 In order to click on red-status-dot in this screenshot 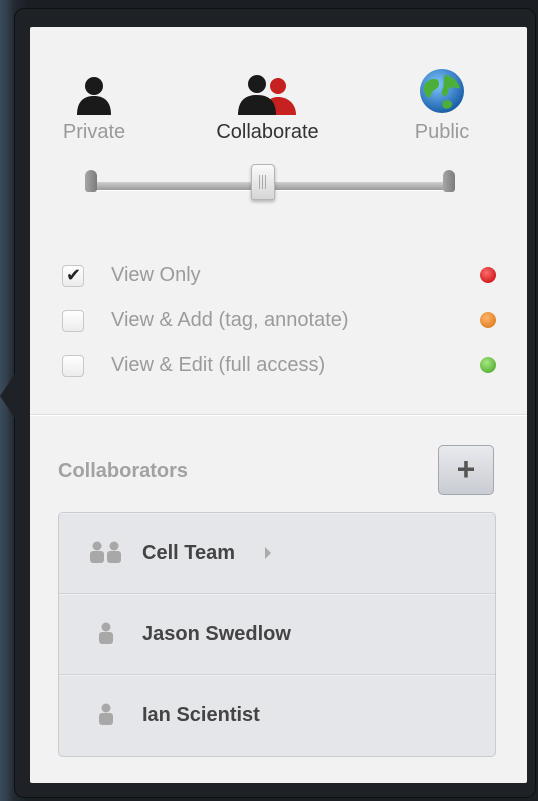, I will do `click(488, 275)`.